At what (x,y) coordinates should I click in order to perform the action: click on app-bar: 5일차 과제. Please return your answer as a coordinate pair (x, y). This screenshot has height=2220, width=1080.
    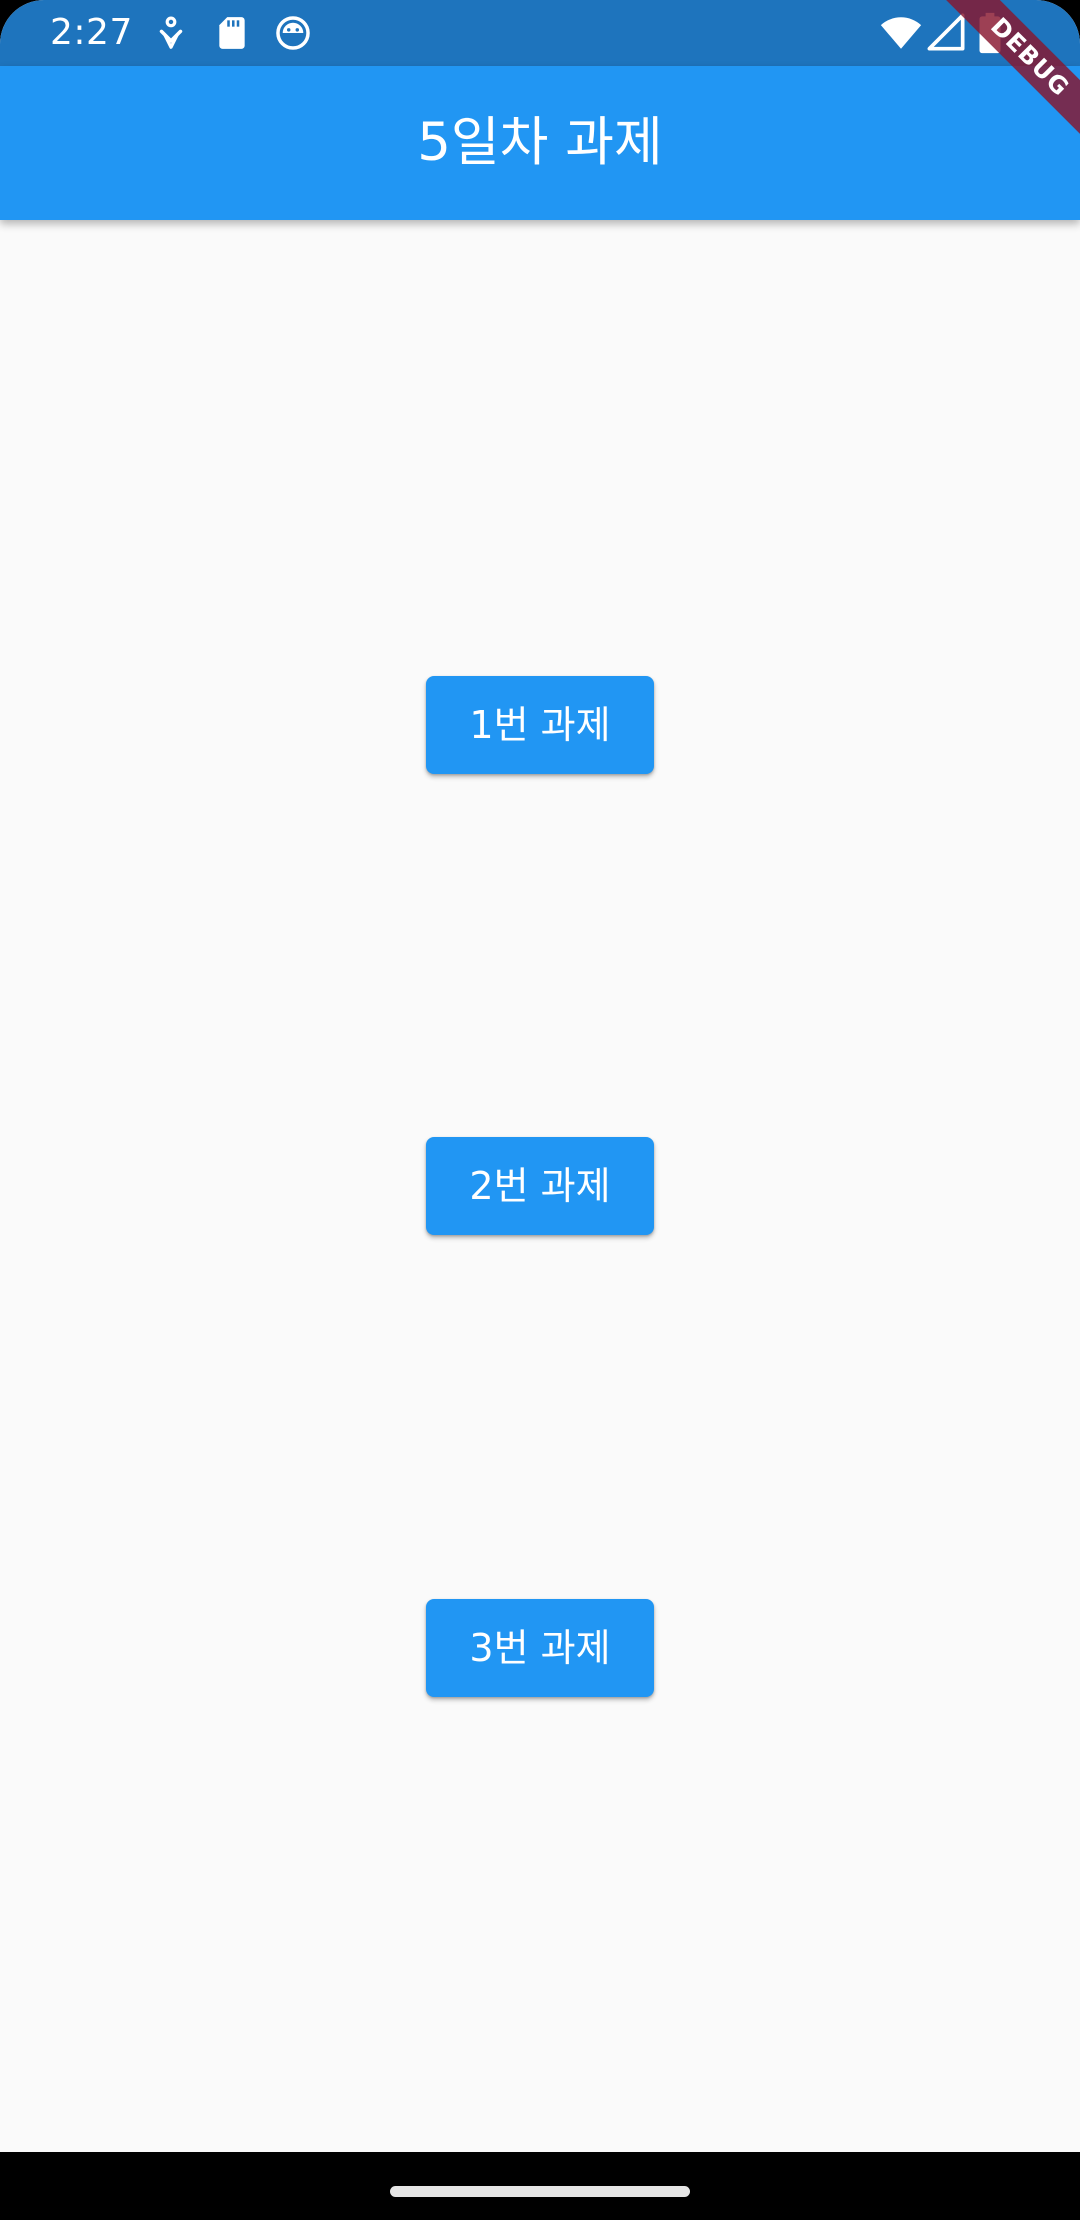
    Looking at the image, I should click on (540, 143).